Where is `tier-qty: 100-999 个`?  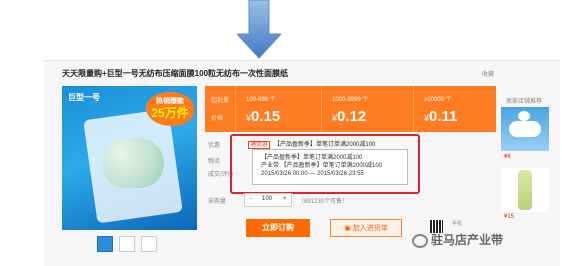 tier-qty: 100-999 个 is located at coordinates (261, 100).